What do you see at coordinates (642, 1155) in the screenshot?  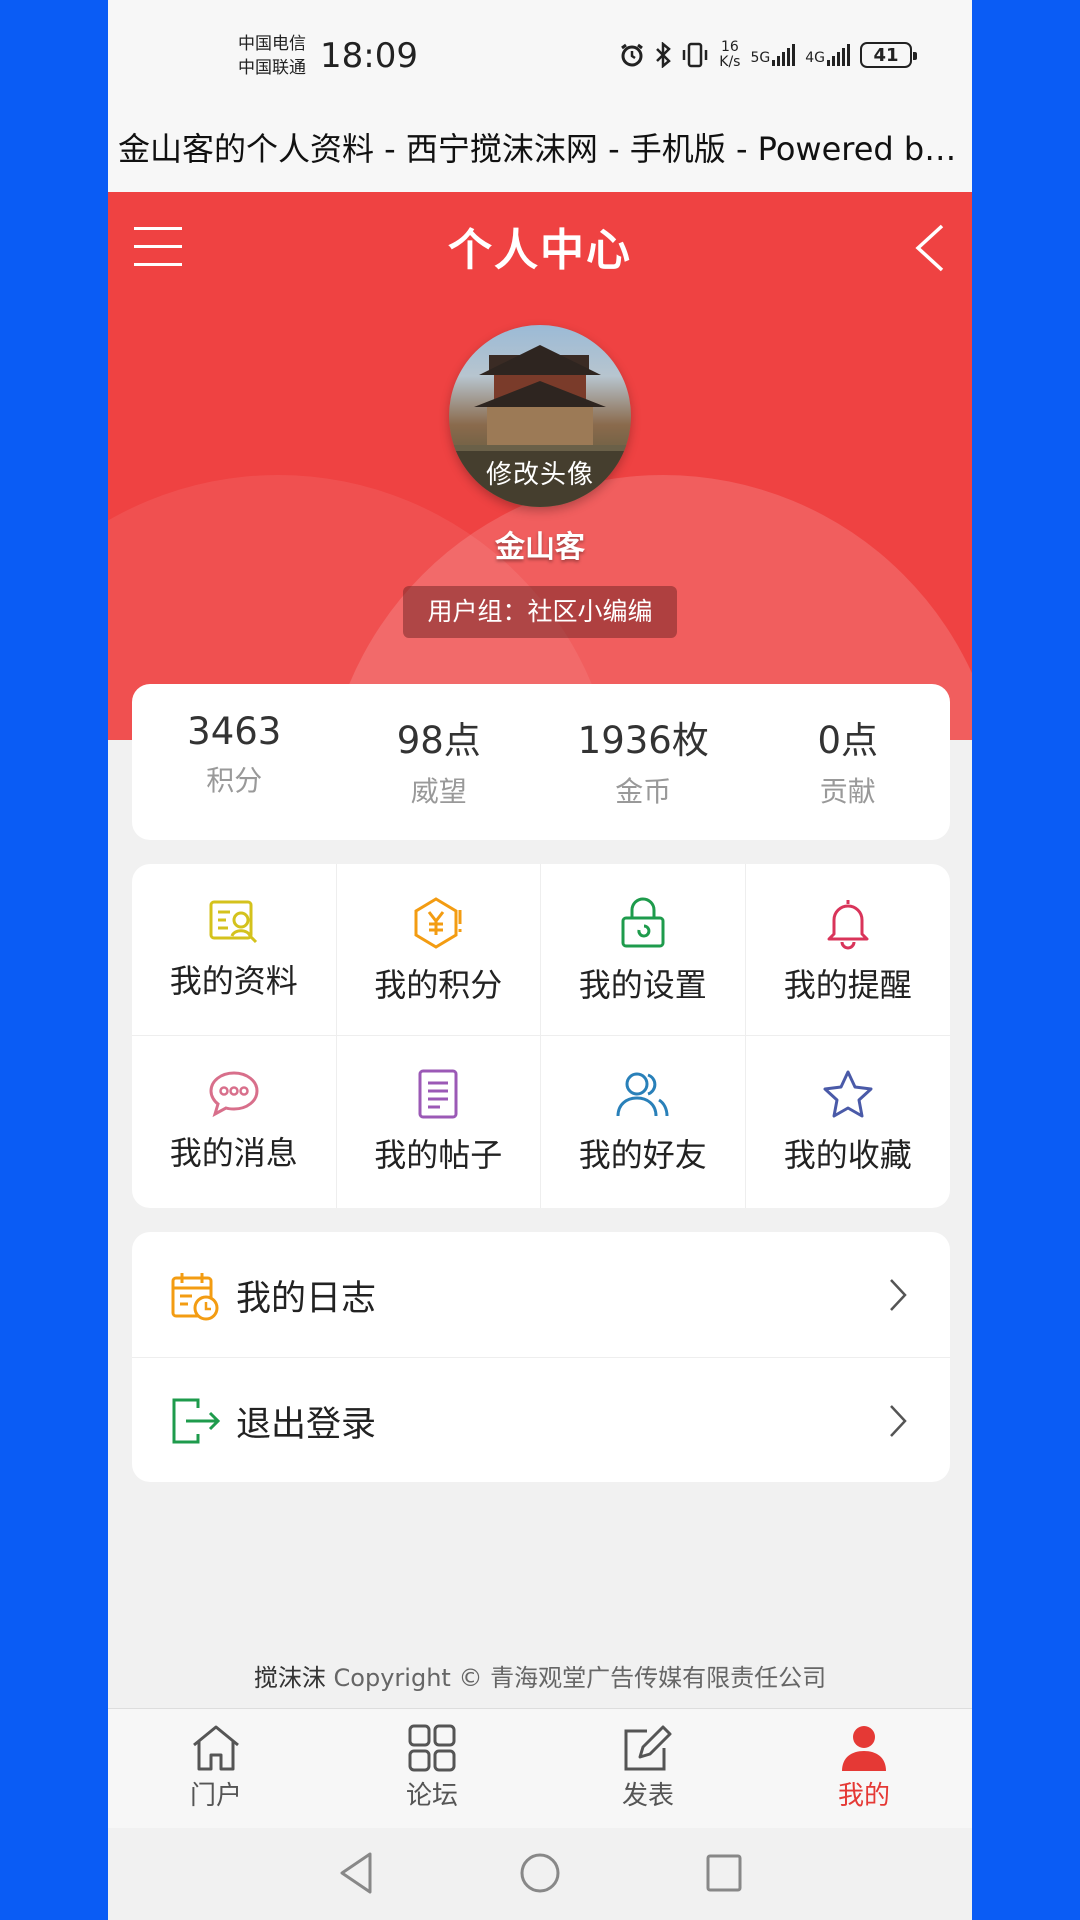 I see `grid-item-label: 我的好友` at bounding box center [642, 1155].